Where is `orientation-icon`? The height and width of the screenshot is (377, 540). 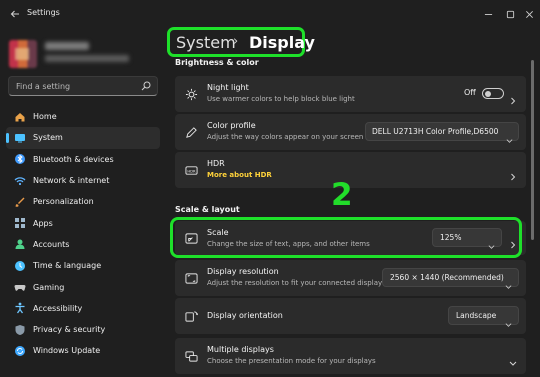
orientation-icon is located at coordinates (191, 316).